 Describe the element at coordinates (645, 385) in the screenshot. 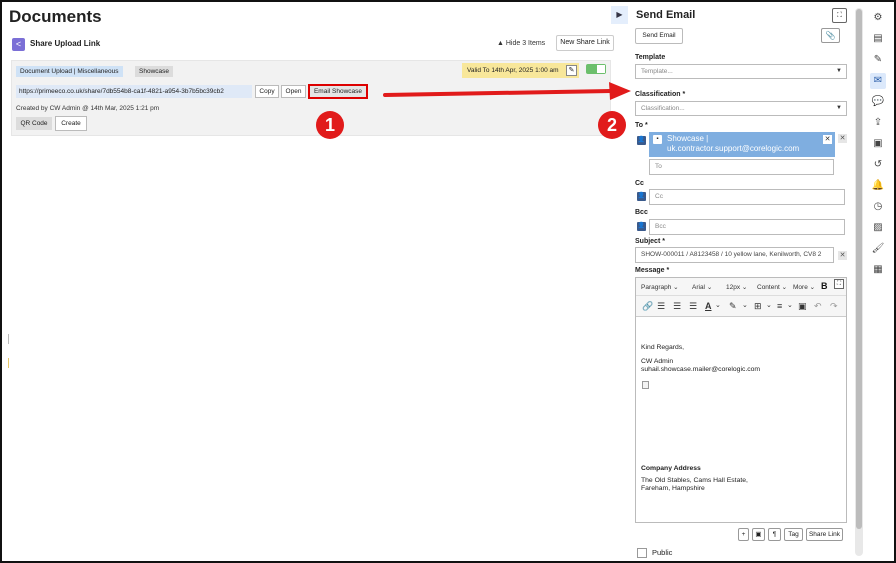

I see `broken-image-icon` at that location.